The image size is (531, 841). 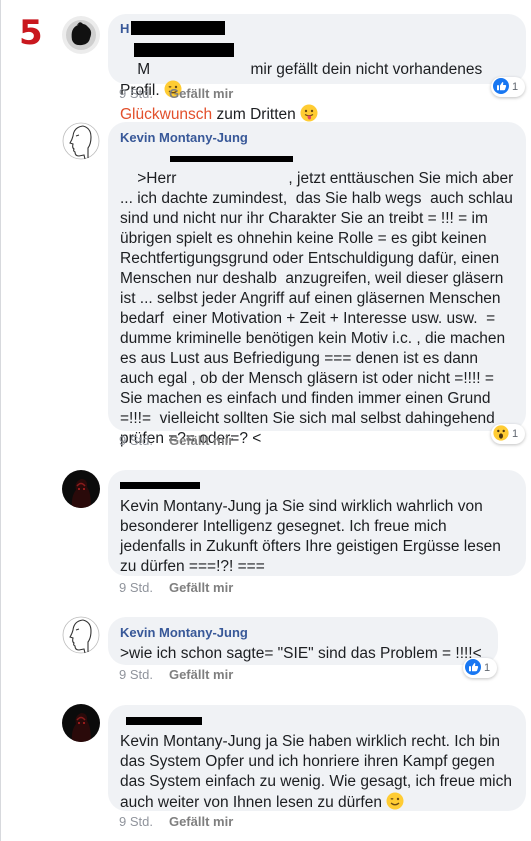 I want to click on wow-emoji, so click(x=501, y=434).